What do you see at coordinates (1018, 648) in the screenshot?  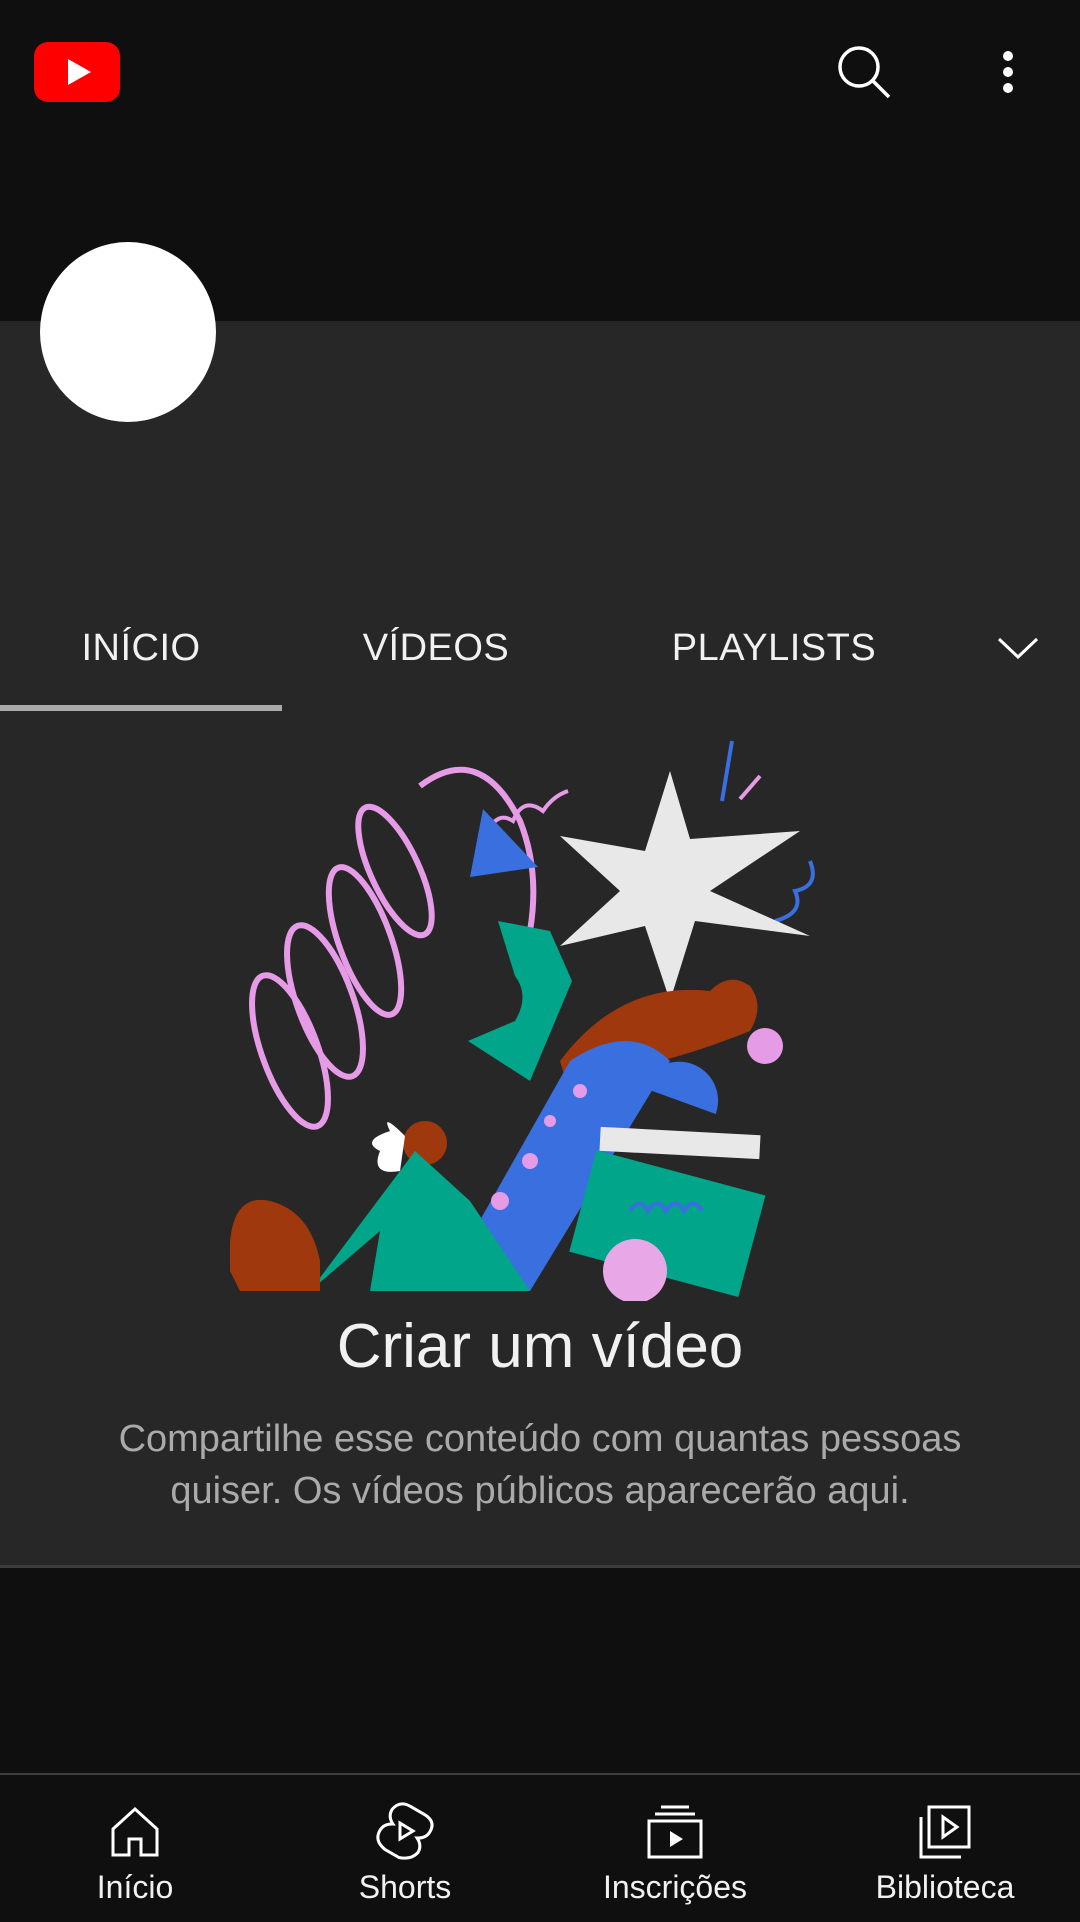 I see `chevron-down-icon` at bounding box center [1018, 648].